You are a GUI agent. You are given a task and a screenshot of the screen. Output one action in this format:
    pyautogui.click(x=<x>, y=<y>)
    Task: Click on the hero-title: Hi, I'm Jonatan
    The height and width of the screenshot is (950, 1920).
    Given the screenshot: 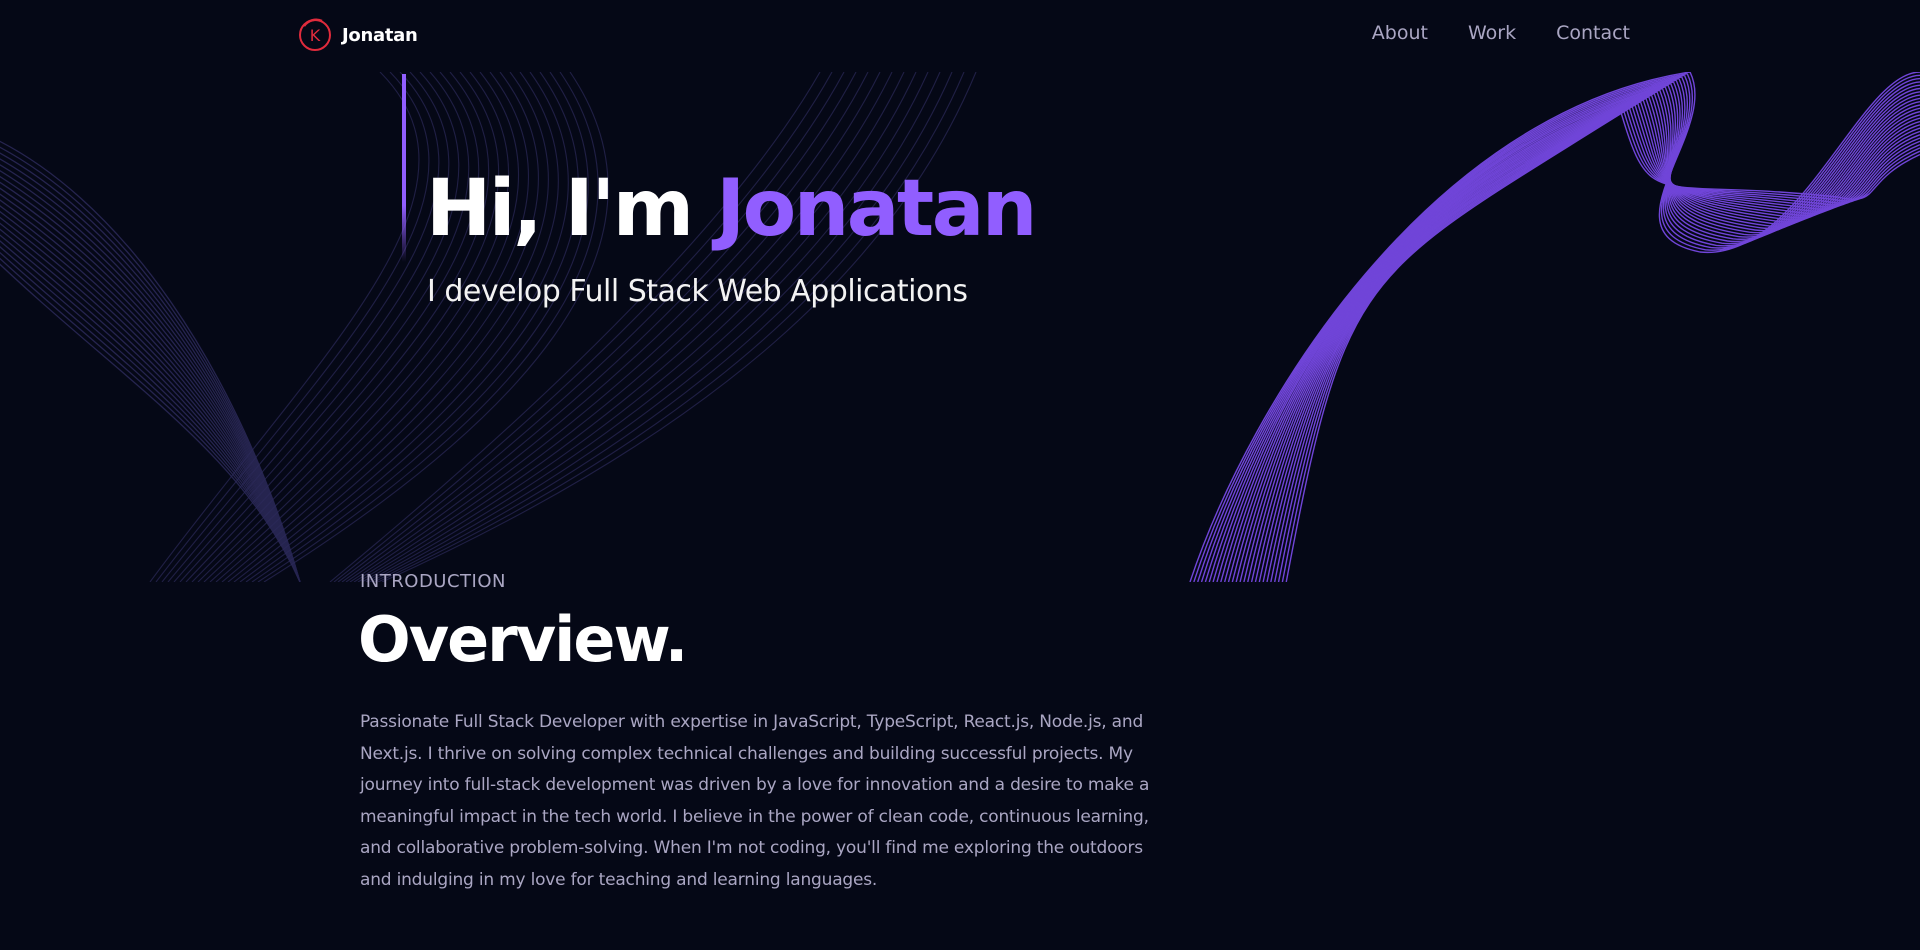 What is the action you would take?
    pyautogui.click(x=731, y=209)
    